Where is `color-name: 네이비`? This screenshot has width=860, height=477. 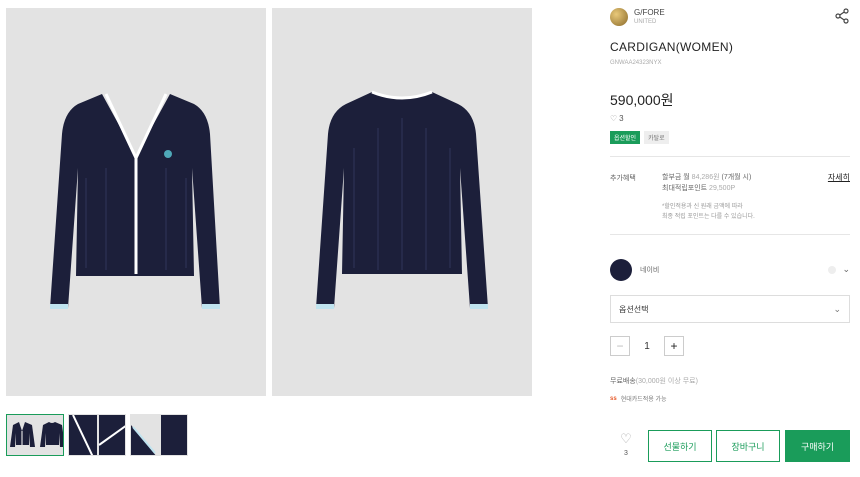
color-name: 네이비 is located at coordinates (650, 270).